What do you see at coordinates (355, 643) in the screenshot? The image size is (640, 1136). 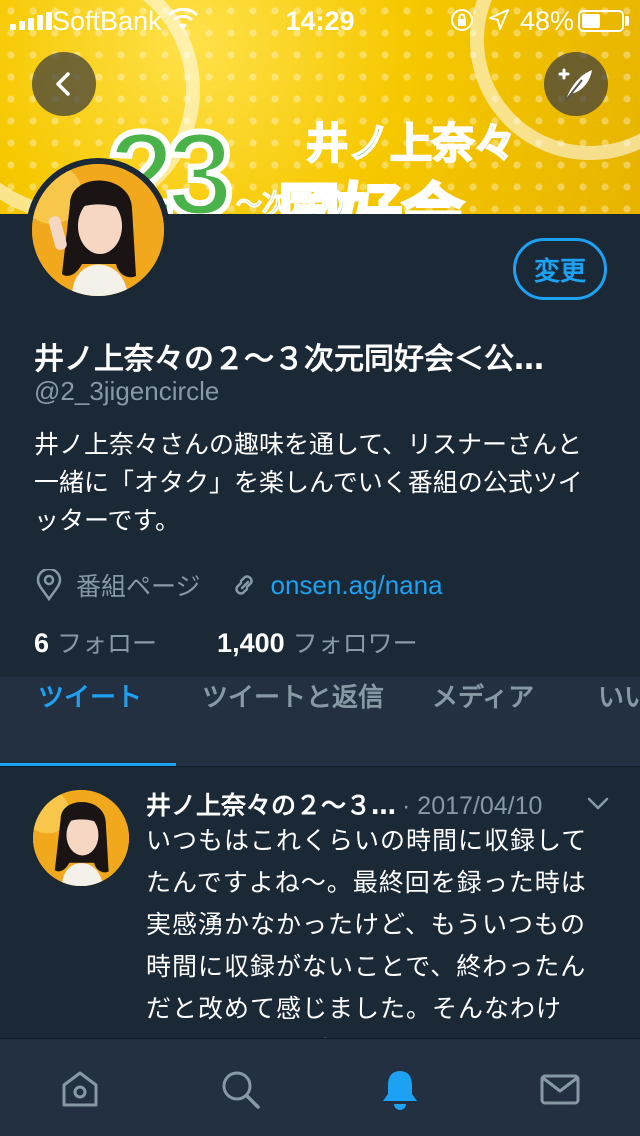 I see `followers-label: フォロワー` at bounding box center [355, 643].